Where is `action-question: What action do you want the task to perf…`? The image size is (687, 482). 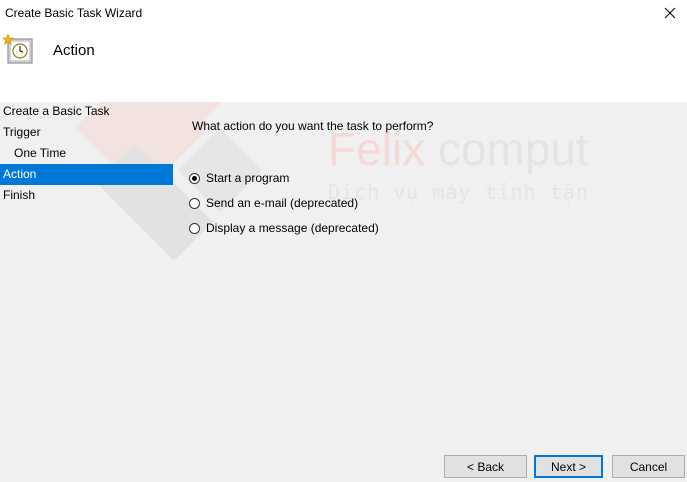 action-question: What action do you want the task to perf… is located at coordinates (313, 126).